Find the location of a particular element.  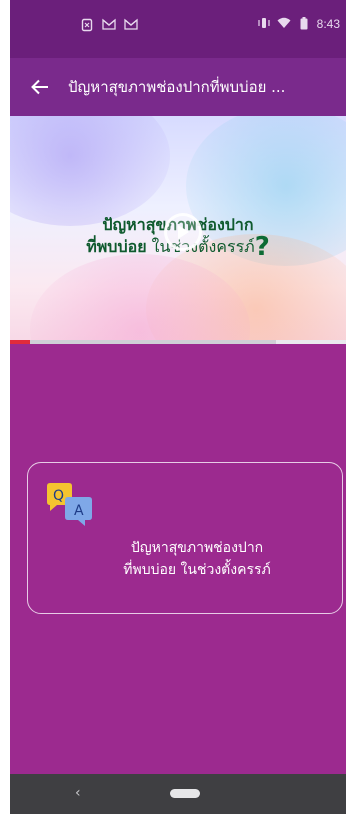

system-navigation-bar: ‹ is located at coordinates (178, 794).